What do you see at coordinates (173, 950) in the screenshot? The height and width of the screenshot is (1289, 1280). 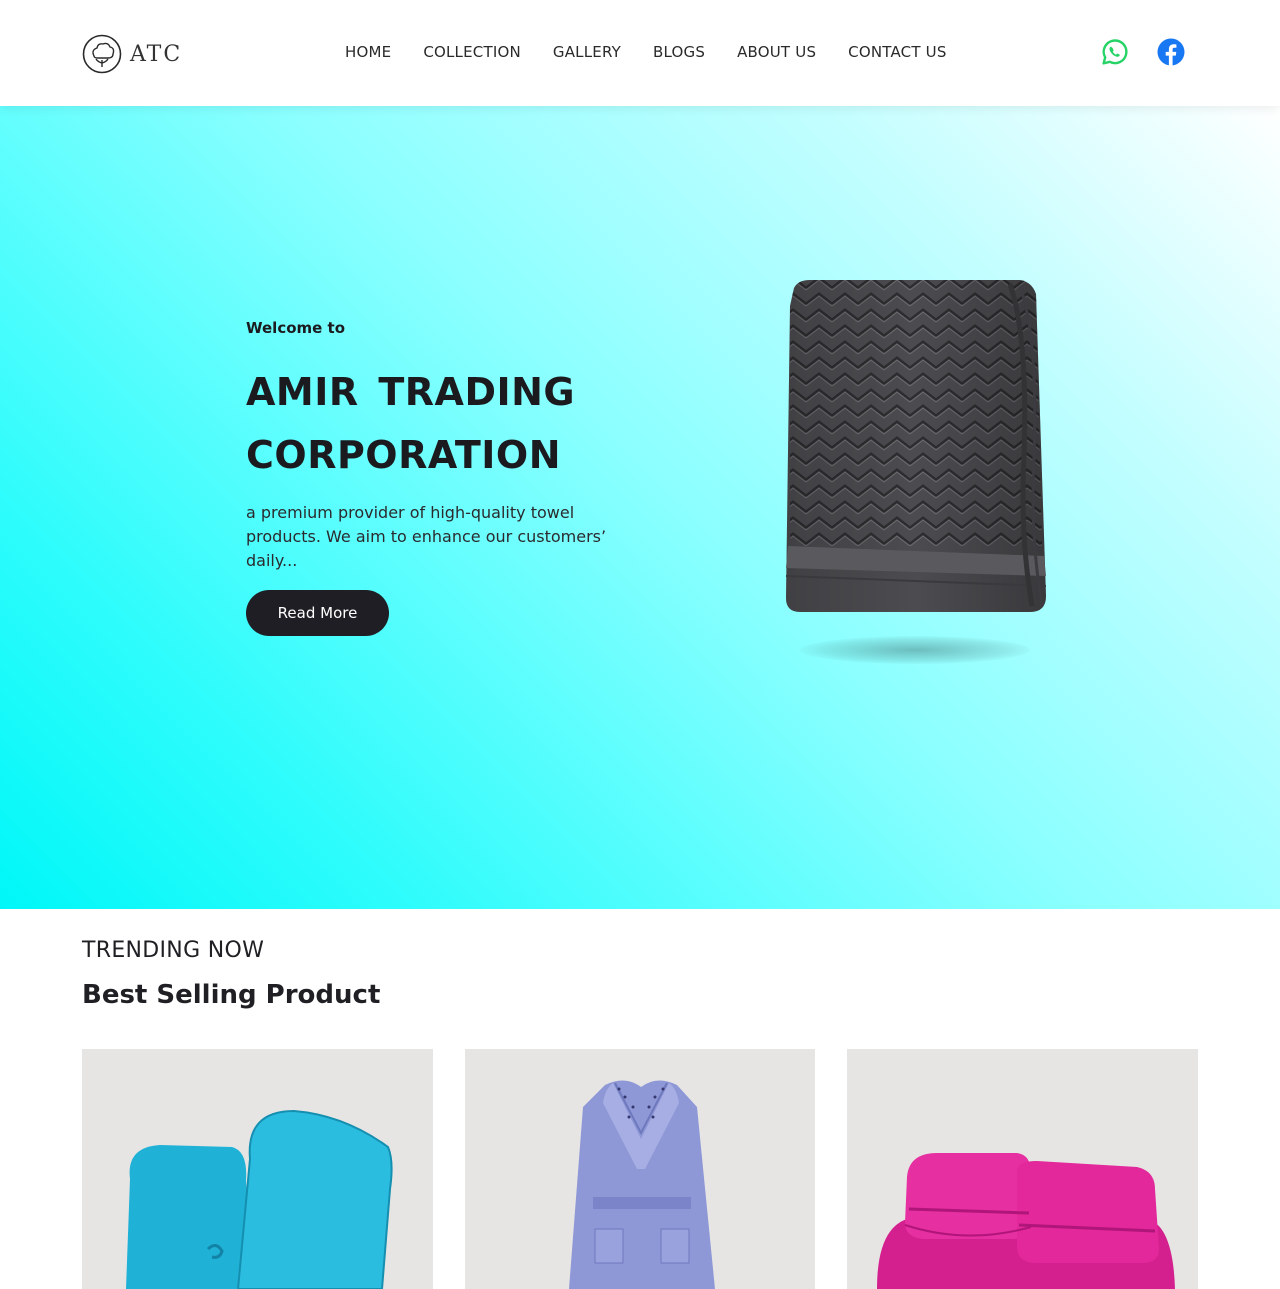 I see `trending-label: TRENDING NOW` at bounding box center [173, 950].